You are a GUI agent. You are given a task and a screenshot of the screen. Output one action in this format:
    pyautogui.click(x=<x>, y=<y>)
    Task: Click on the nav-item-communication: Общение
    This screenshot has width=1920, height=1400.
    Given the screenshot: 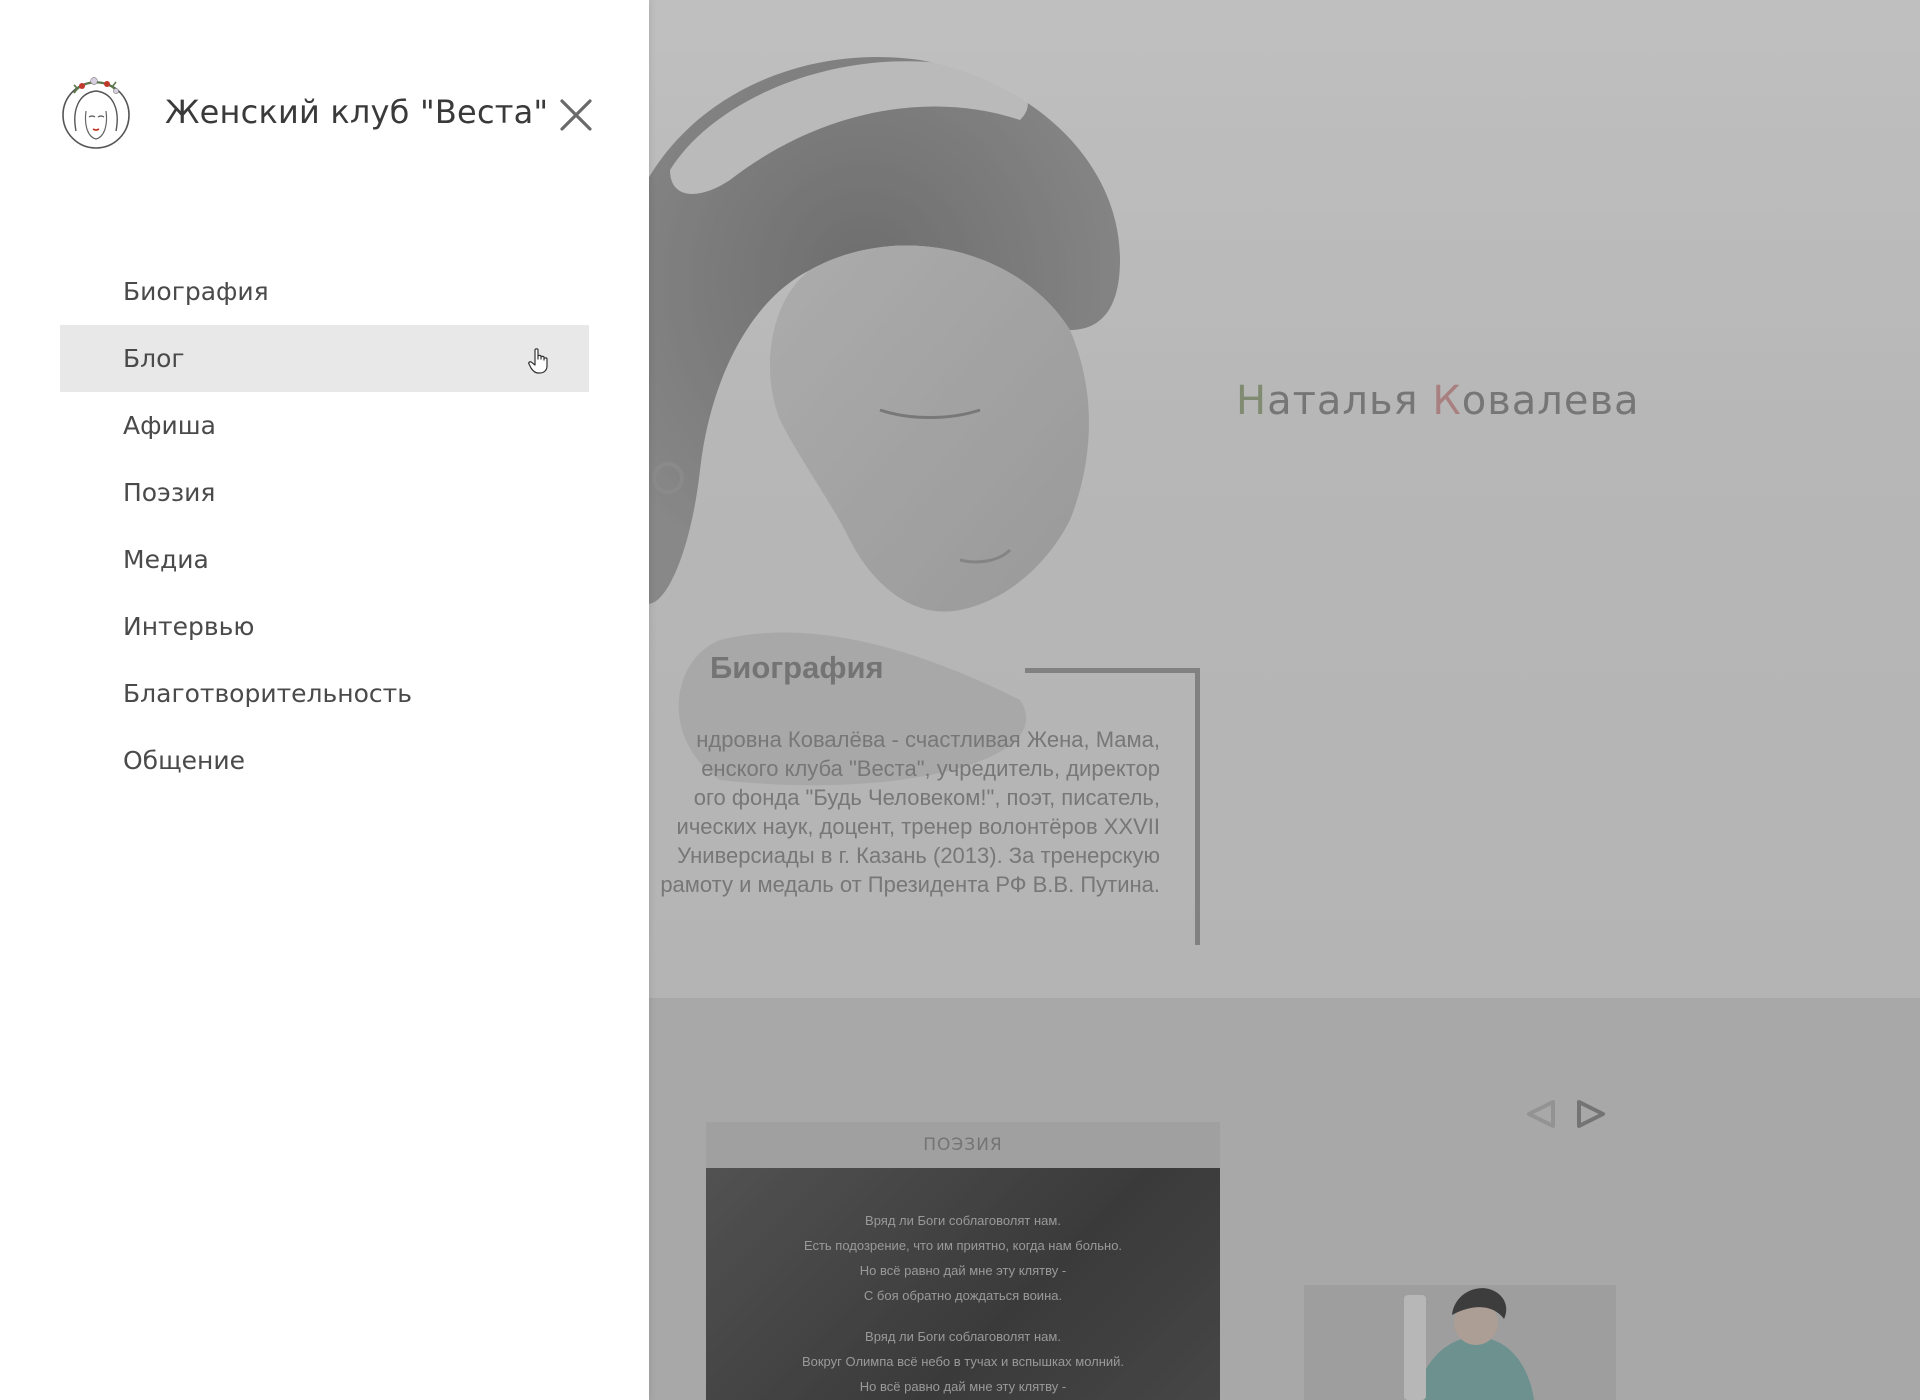 What is the action you would take?
    pyautogui.click(x=324, y=760)
    